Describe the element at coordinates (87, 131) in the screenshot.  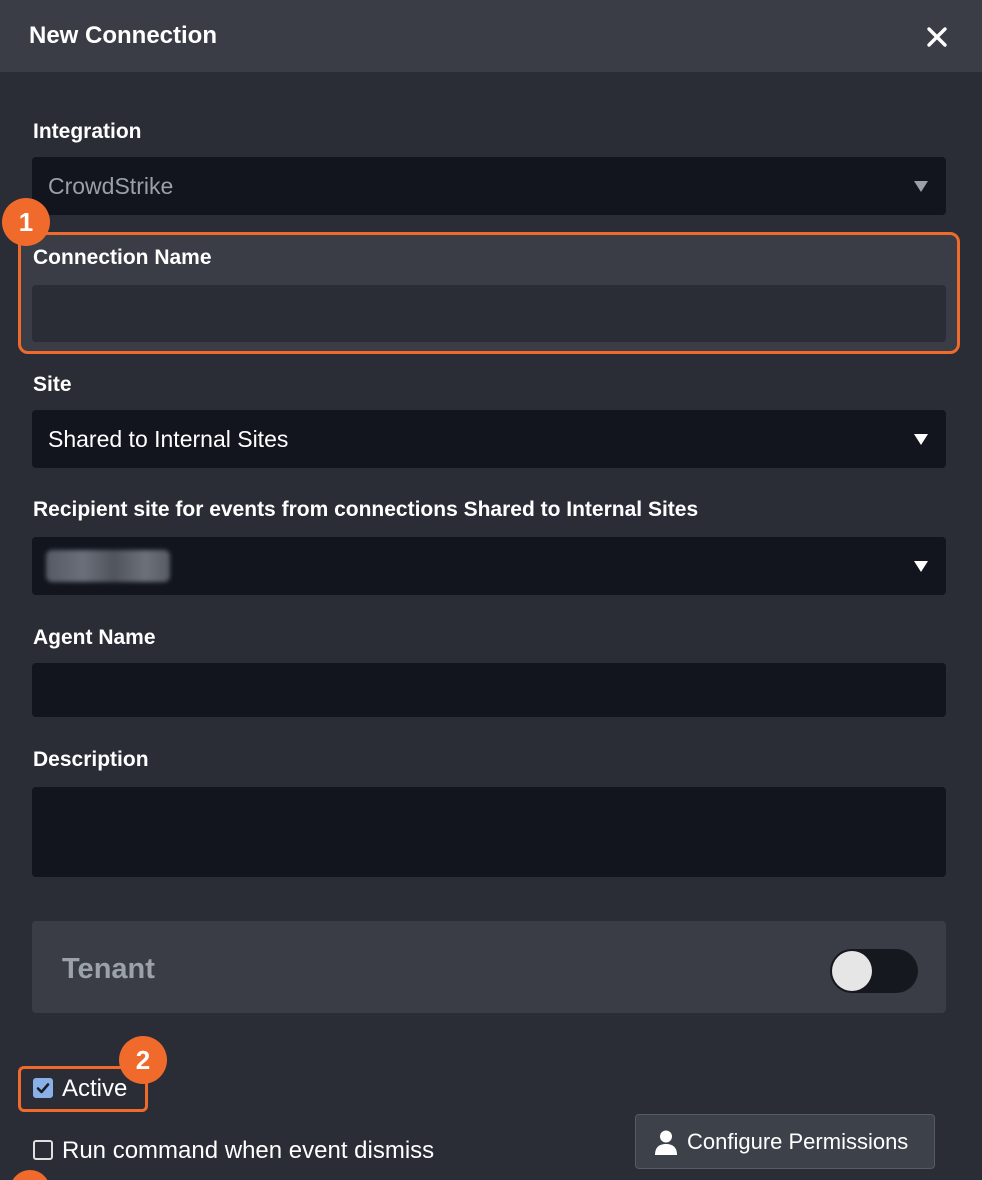
I see `integration-label: Integration` at that location.